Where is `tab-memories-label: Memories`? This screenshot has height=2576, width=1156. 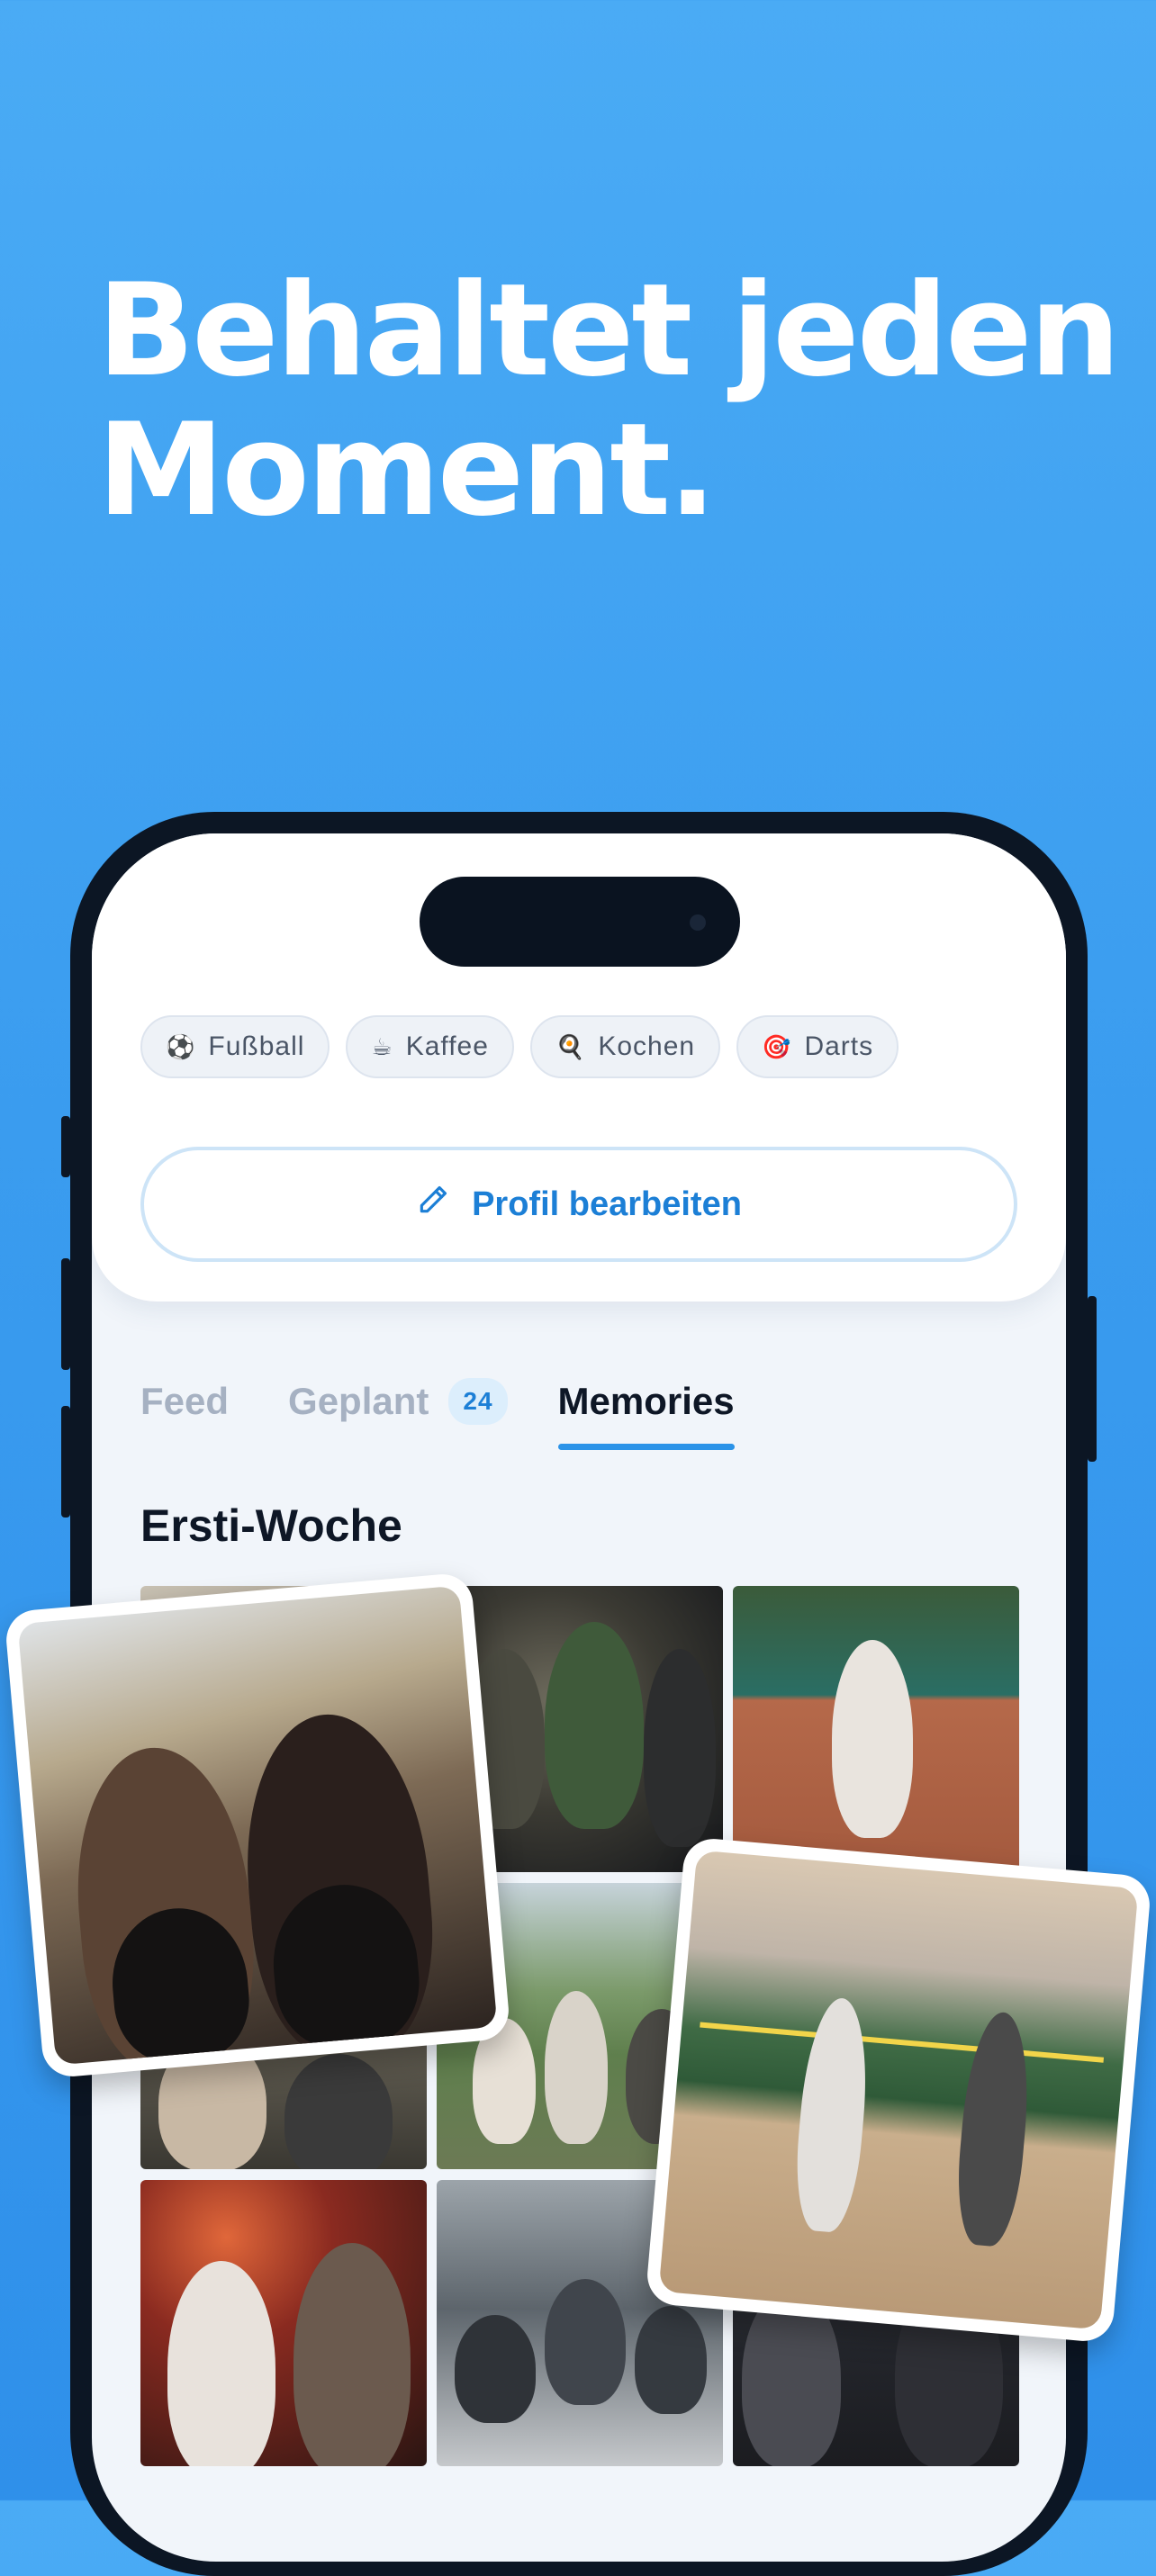 tab-memories-label: Memories is located at coordinates (646, 1401).